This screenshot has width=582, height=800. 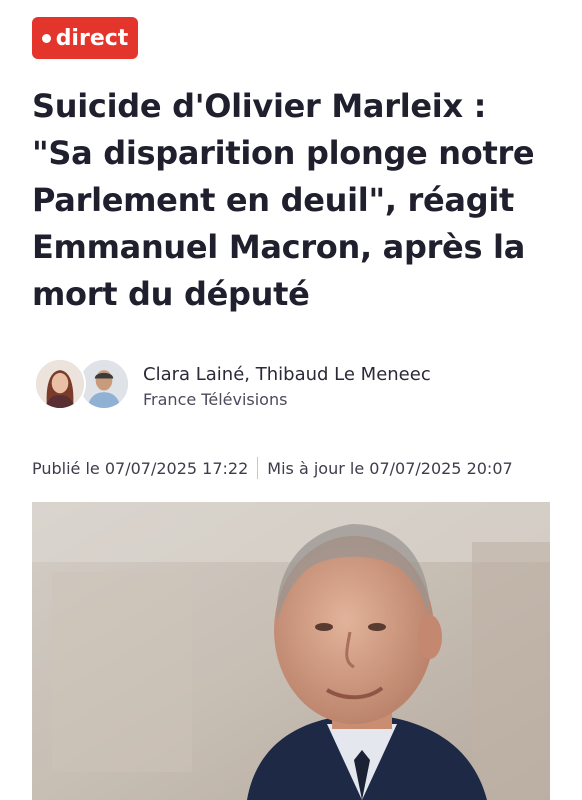 What do you see at coordinates (390, 468) in the screenshot?
I see `updated-date: Mis à jour le 07/07/2025 20:07` at bounding box center [390, 468].